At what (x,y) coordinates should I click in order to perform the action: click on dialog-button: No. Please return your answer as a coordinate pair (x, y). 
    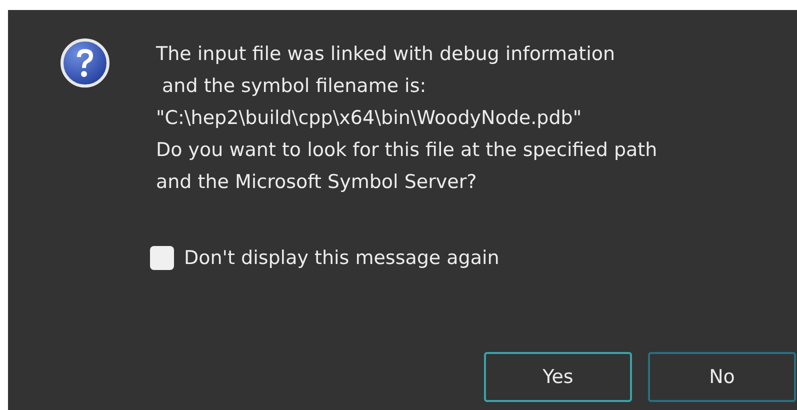
    Looking at the image, I should click on (722, 377).